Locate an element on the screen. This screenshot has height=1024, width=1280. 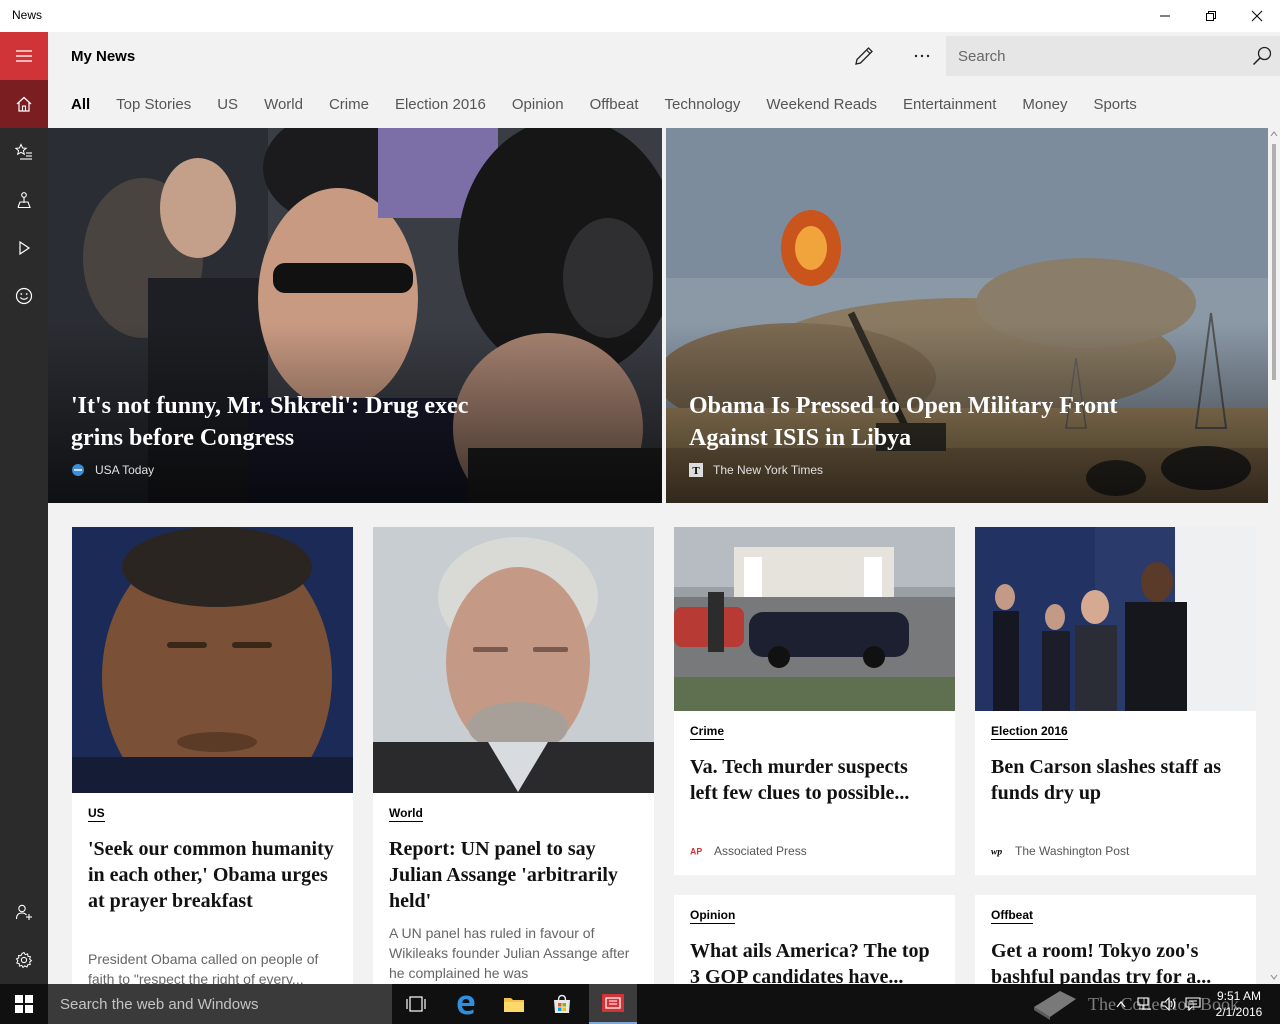
tab-technology: Technology is located at coordinates (703, 106).